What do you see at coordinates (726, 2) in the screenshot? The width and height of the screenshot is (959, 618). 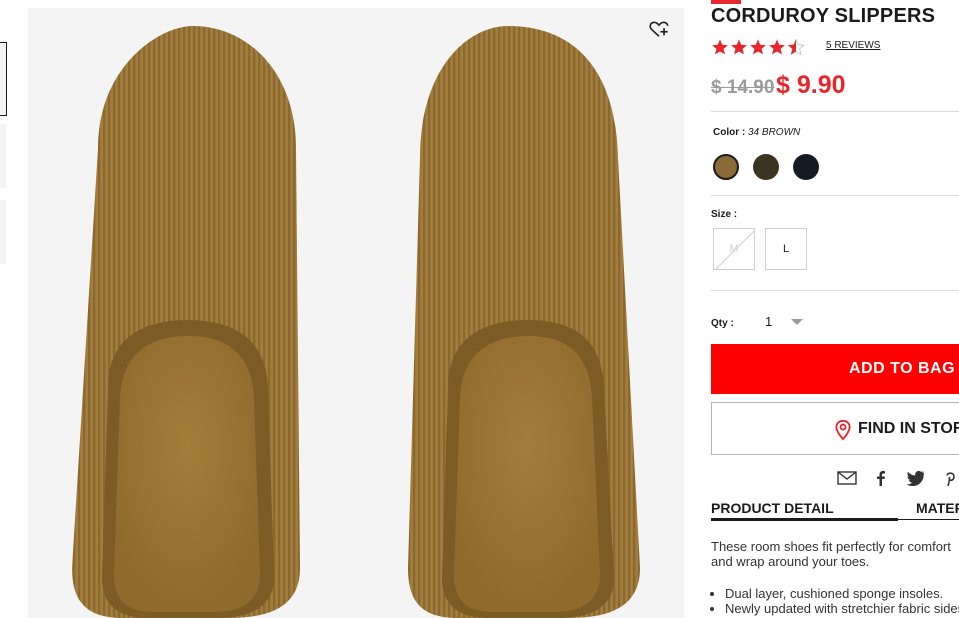 I see `sale-tag` at bounding box center [726, 2].